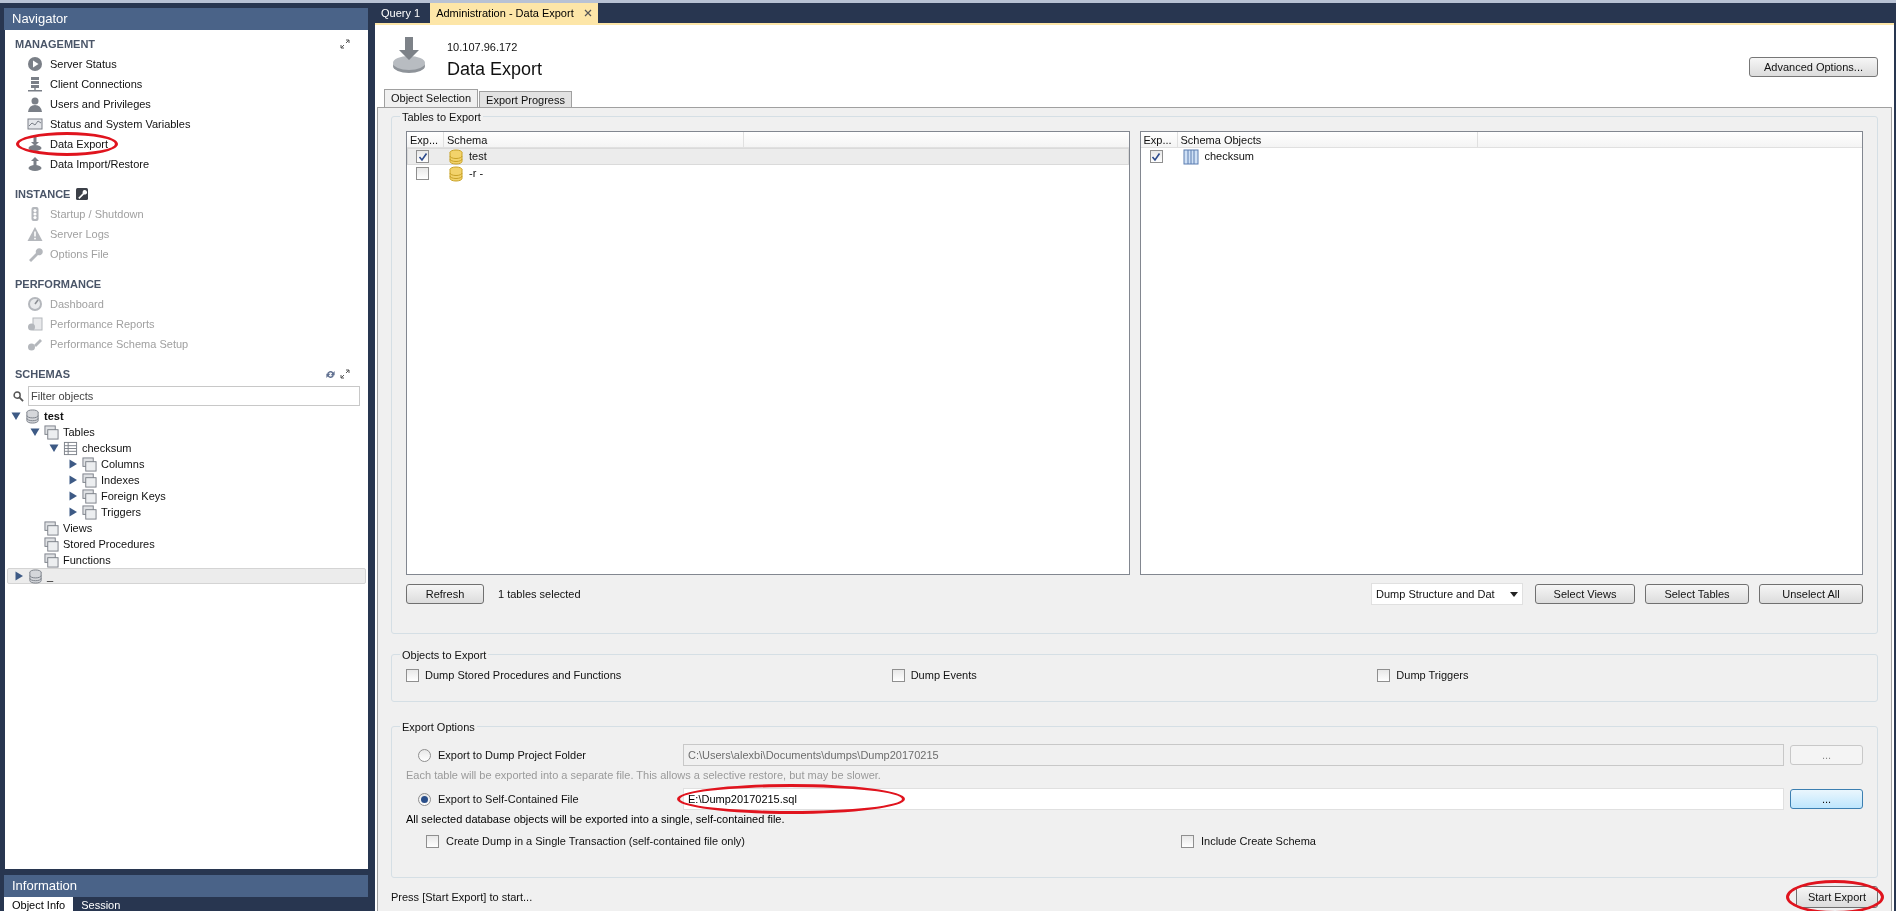 This screenshot has width=1896, height=911. What do you see at coordinates (43, 194) in the screenshot?
I see `section-heading: INSTANCE` at bounding box center [43, 194].